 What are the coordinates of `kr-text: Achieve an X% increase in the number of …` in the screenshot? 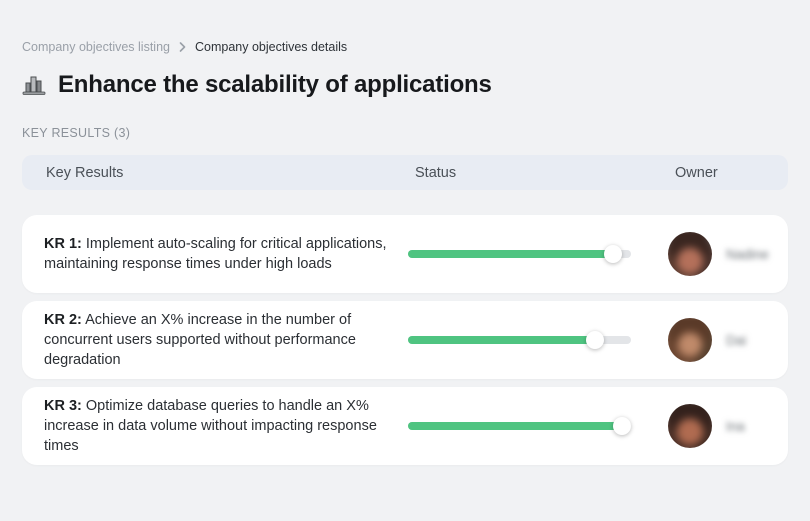 It's located at (200, 340).